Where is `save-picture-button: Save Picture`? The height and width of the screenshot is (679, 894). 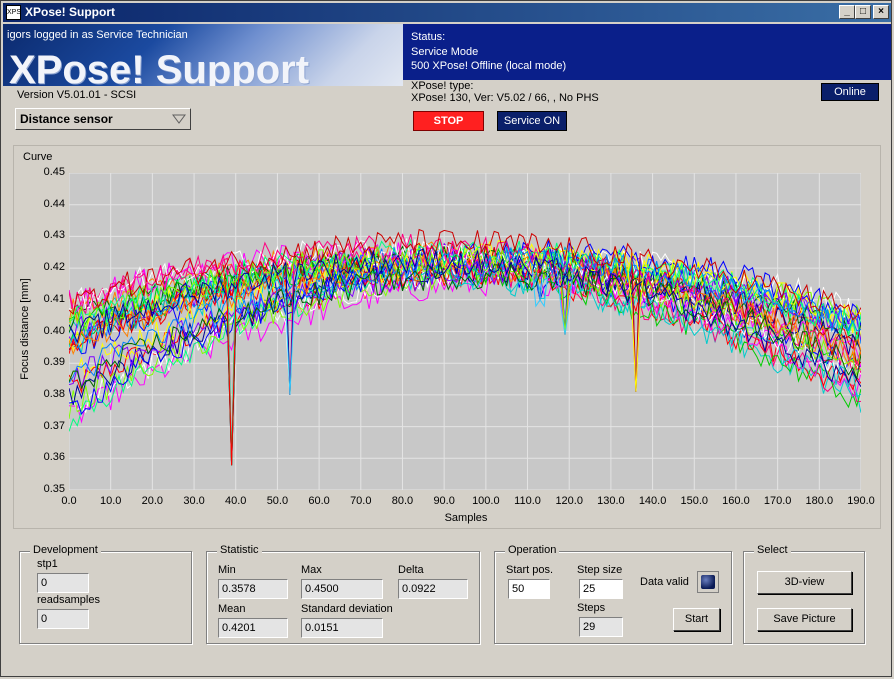 save-picture-button: Save Picture is located at coordinates (804, 619).